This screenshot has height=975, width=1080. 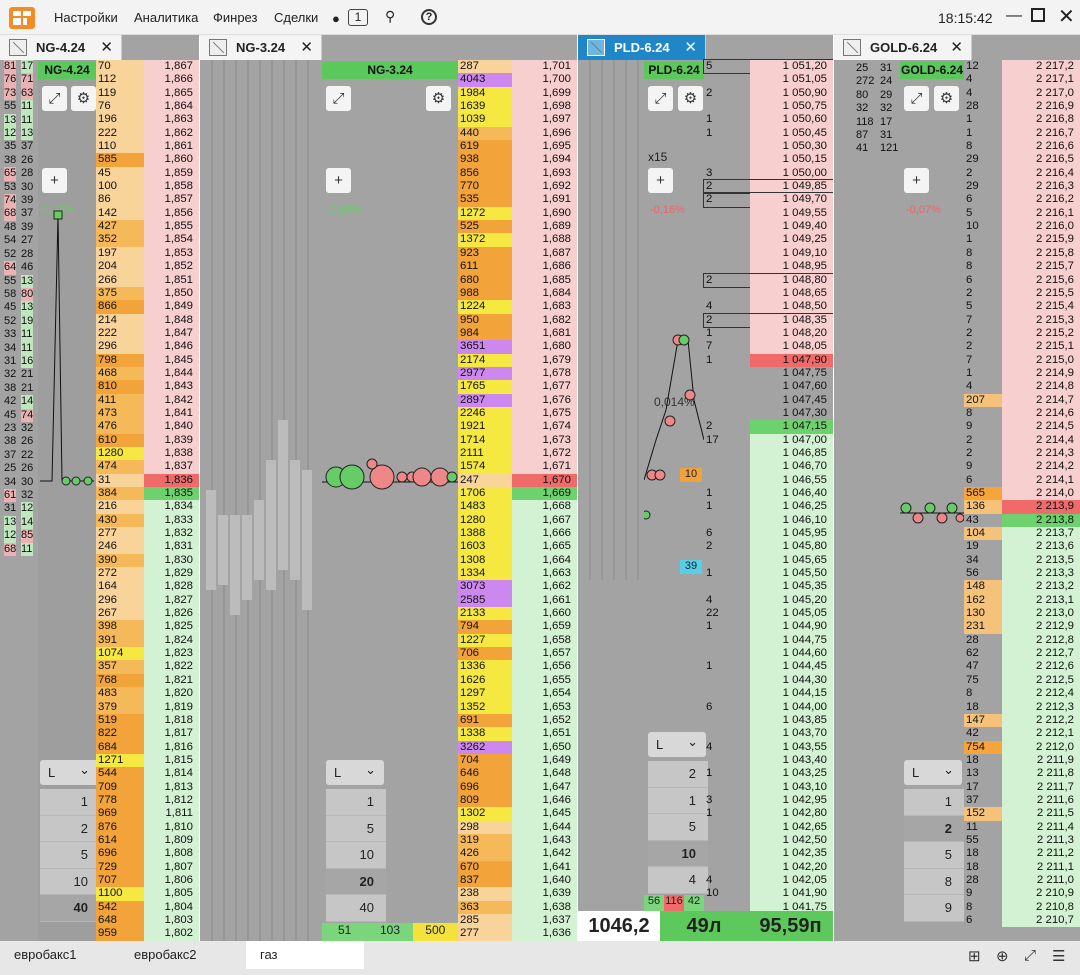 I want to click on dom-row: 37 2 211,6, so click(x=1022, y=800).